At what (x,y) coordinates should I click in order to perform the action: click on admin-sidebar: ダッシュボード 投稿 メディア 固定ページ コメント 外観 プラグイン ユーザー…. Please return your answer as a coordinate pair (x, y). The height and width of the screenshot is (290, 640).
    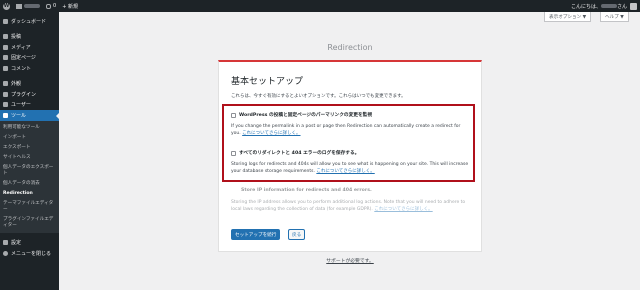
    Looking at the image, I should click on (29, 151).